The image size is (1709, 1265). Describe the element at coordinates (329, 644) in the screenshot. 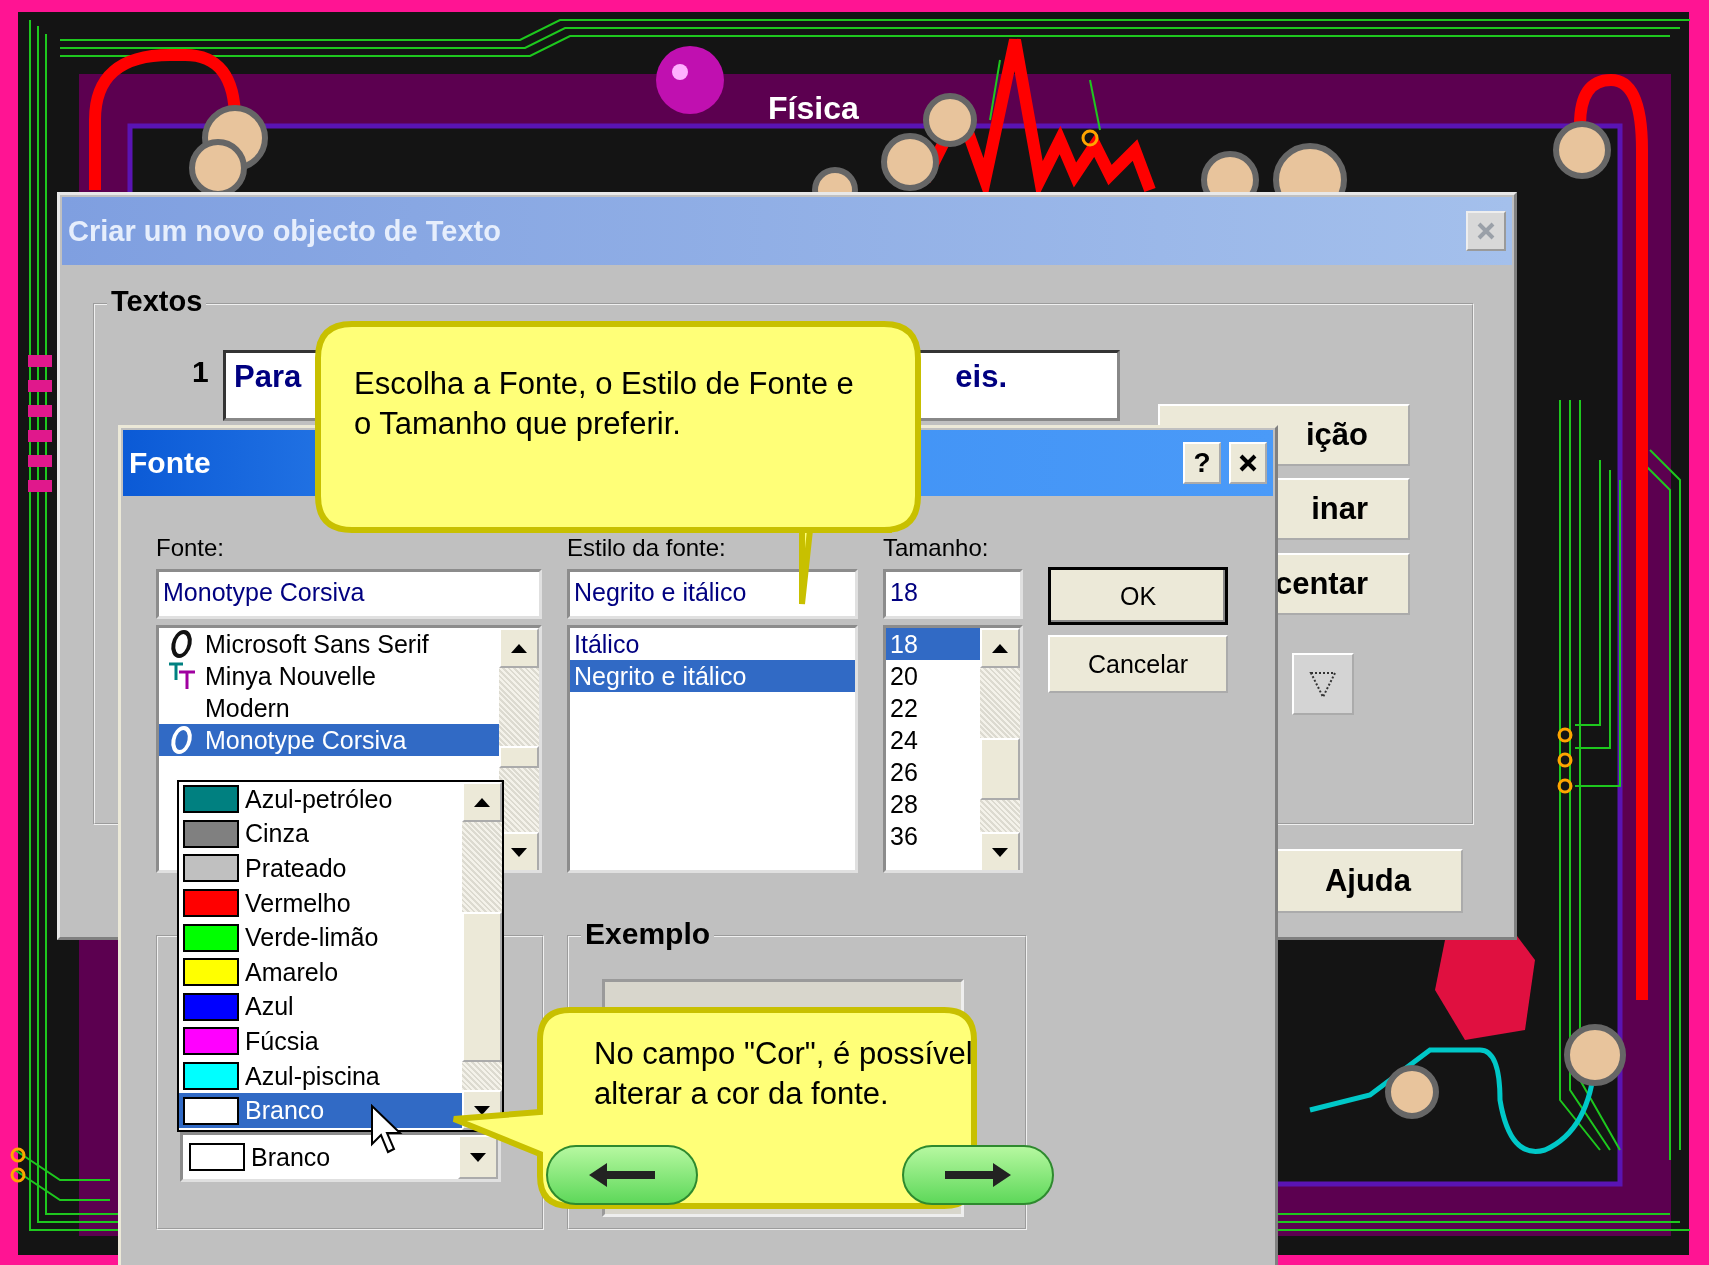

I see `font-list-item: Microsoft Sans Serif` at that location.